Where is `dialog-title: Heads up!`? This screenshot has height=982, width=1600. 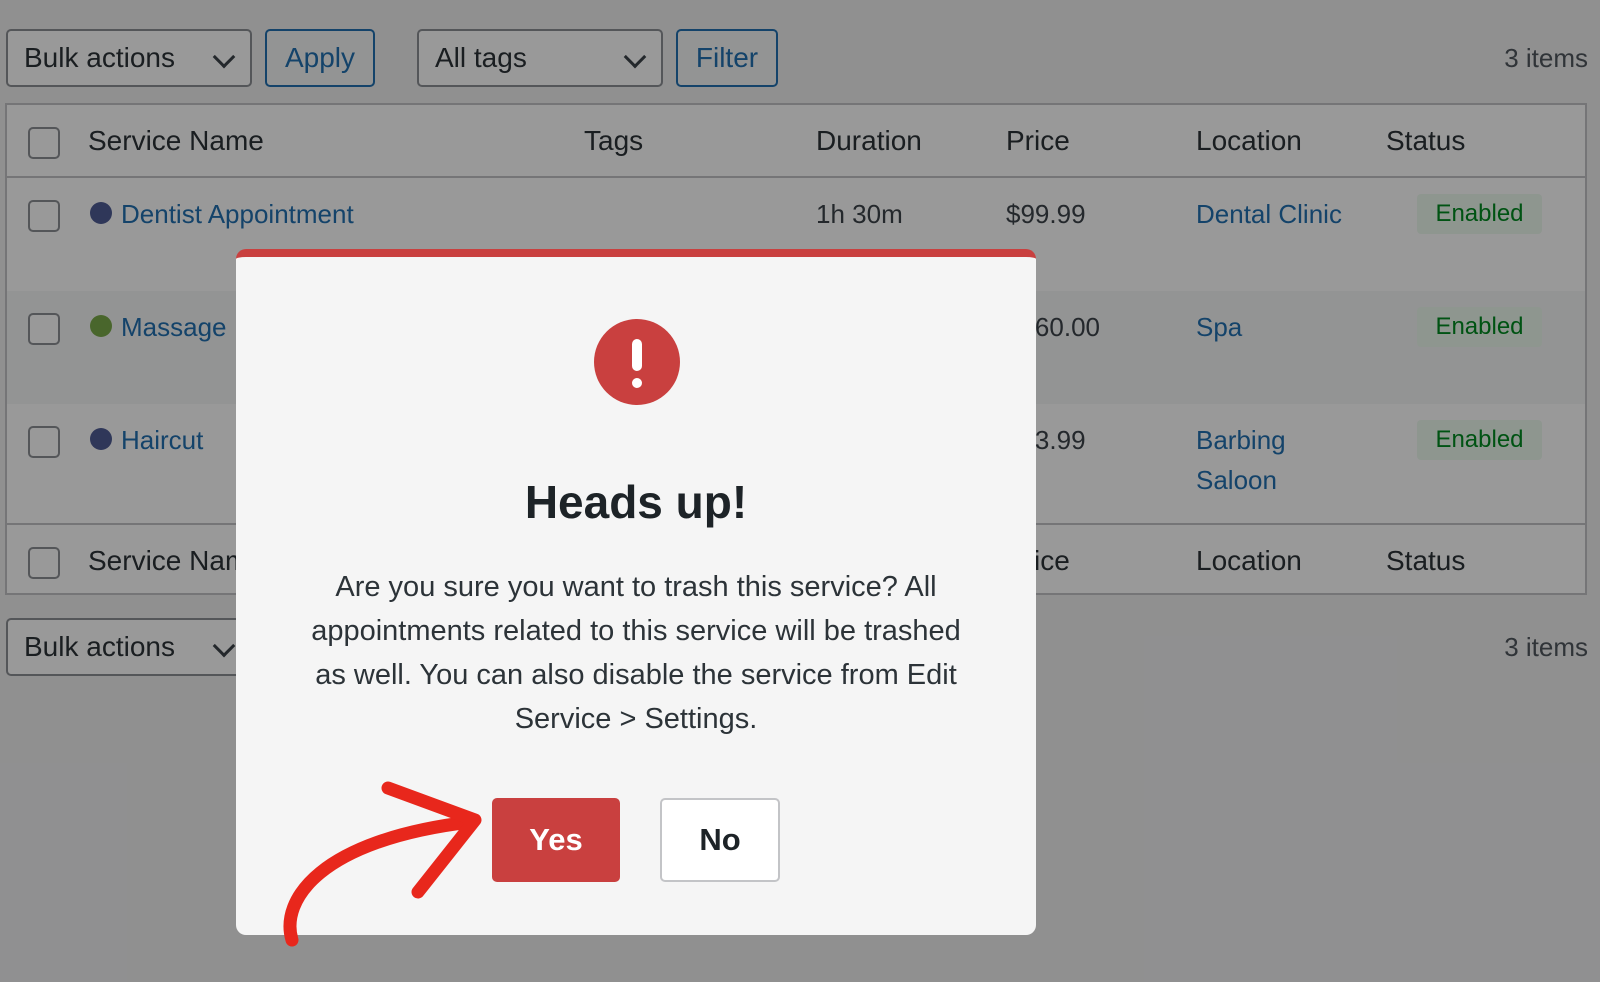
dialog-title: Heads up! is located at coordinates (636, 502).